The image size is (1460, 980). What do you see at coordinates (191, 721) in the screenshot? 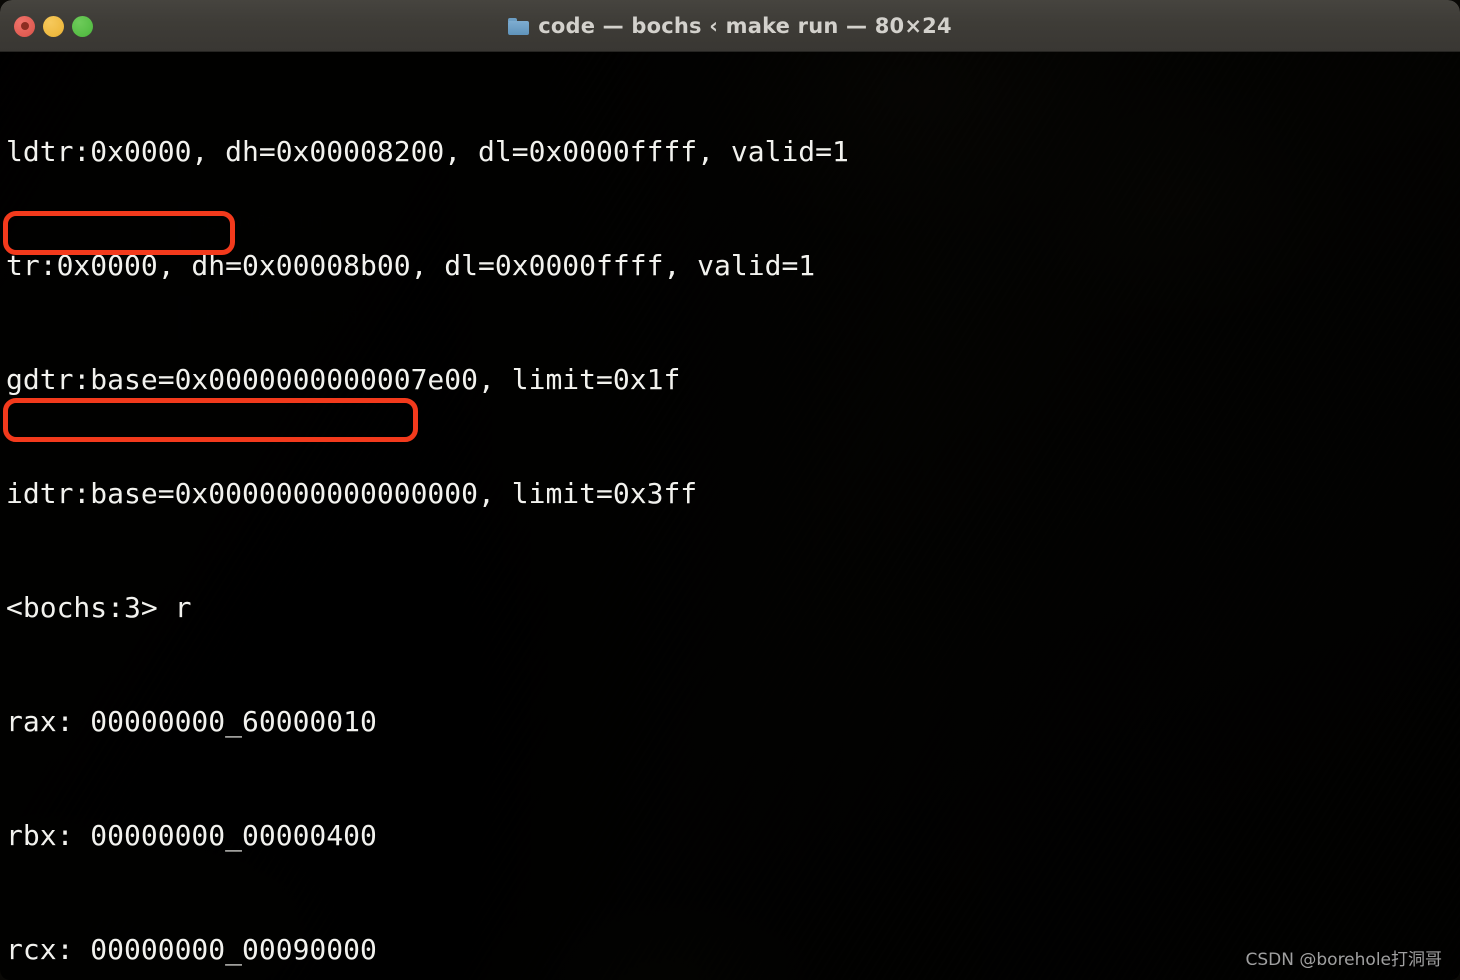
I see `register-line-rax: rax: 00000000_60000010` at bounding box center [191, 721].